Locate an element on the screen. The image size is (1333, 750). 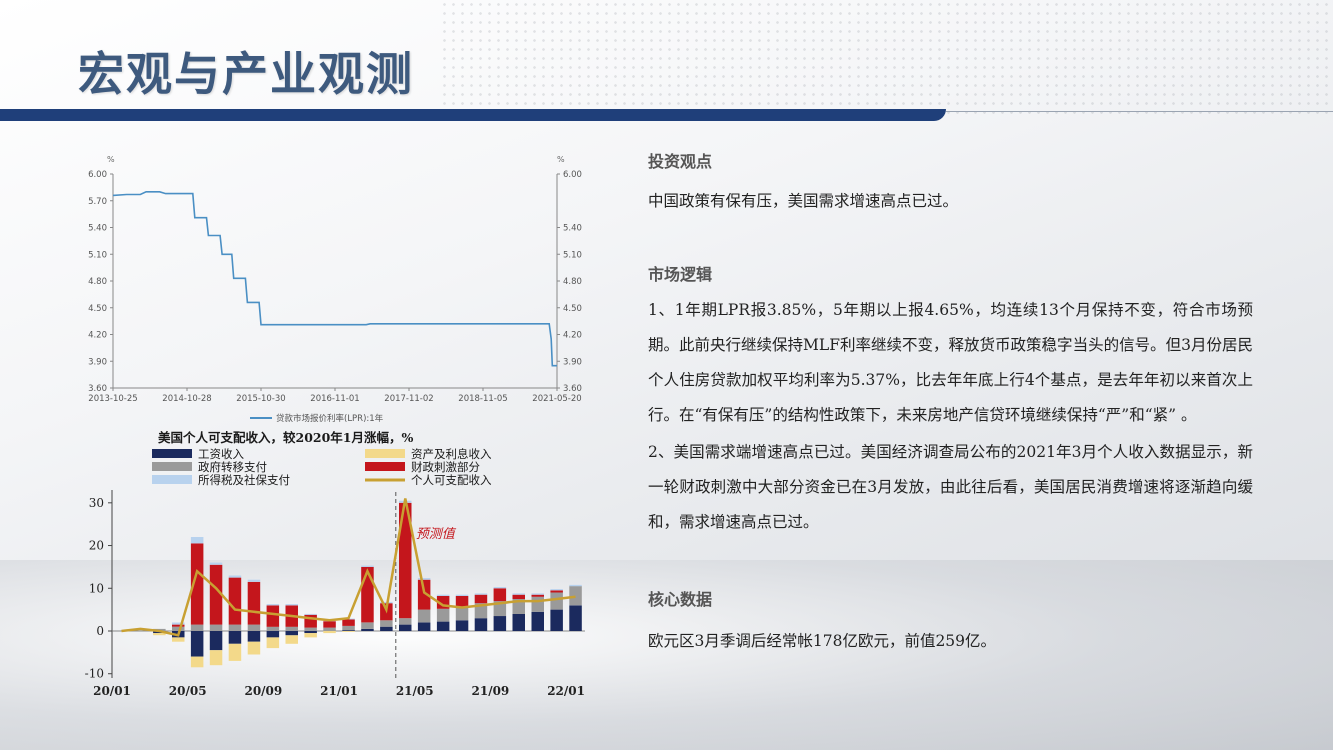
x-tick-label: 22/01 is located at coordinates (566, 691).